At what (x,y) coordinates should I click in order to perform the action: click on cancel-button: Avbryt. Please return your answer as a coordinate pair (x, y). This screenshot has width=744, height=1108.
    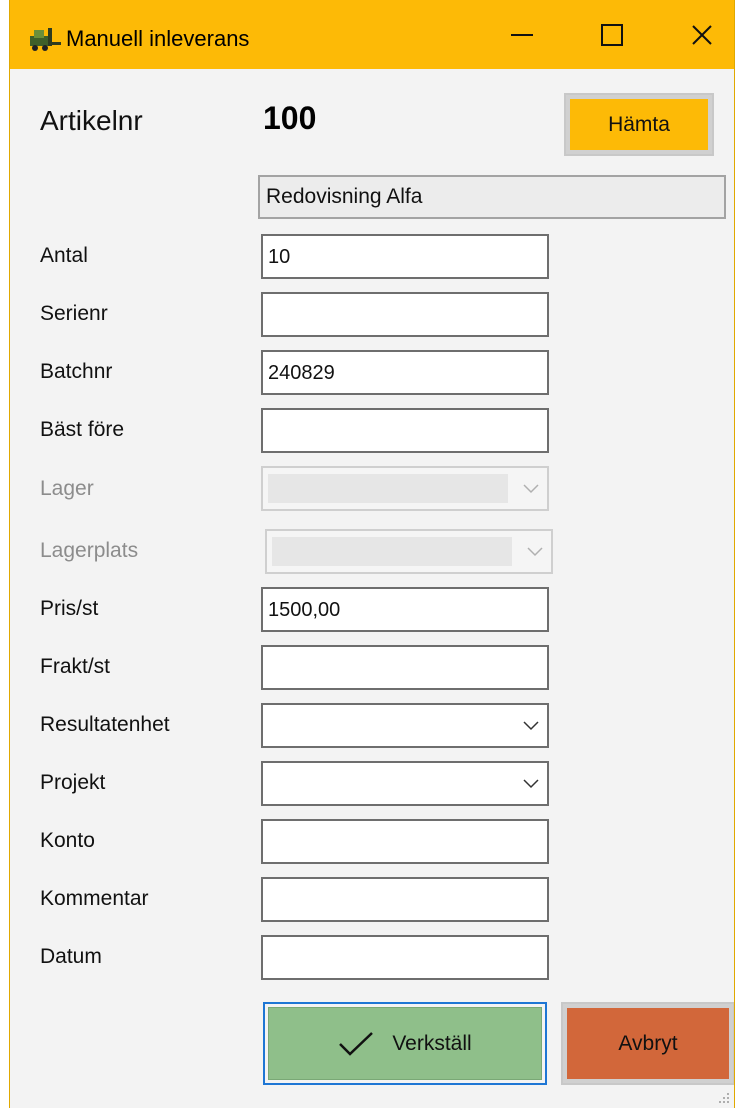
    Looking at the image, I should click on (647, 1043).